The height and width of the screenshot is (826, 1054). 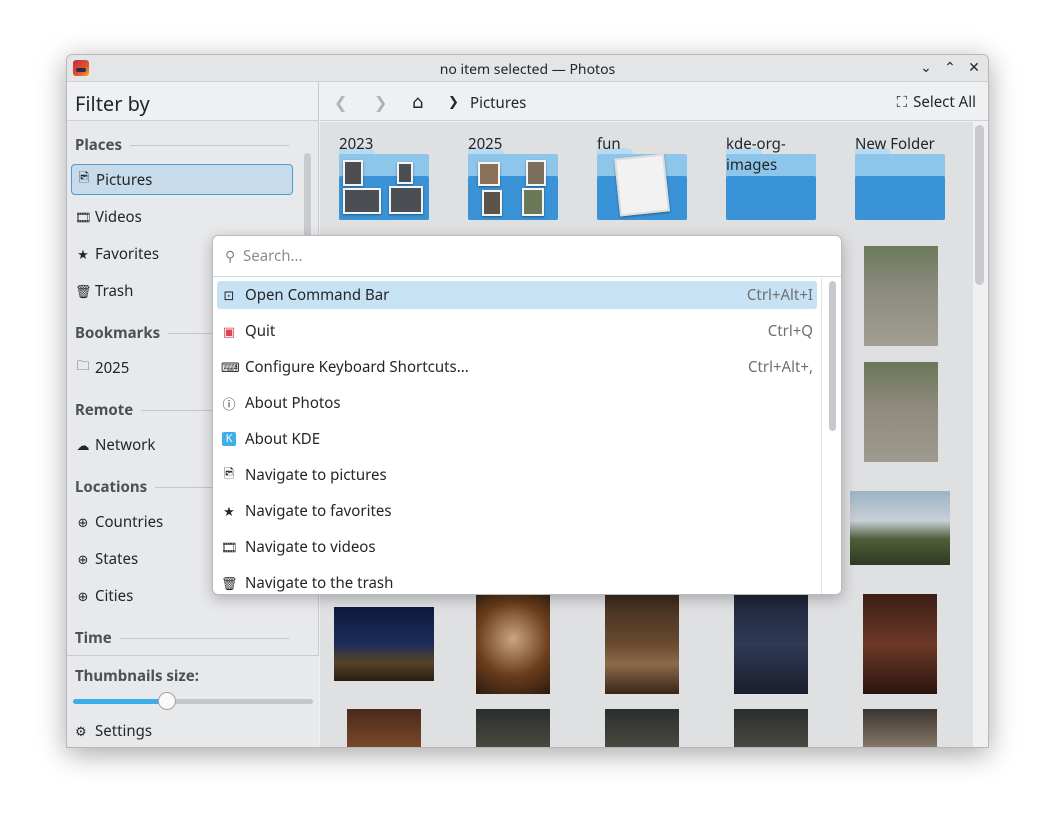 I want to click on slider-handle, so click(x=166, y=701).